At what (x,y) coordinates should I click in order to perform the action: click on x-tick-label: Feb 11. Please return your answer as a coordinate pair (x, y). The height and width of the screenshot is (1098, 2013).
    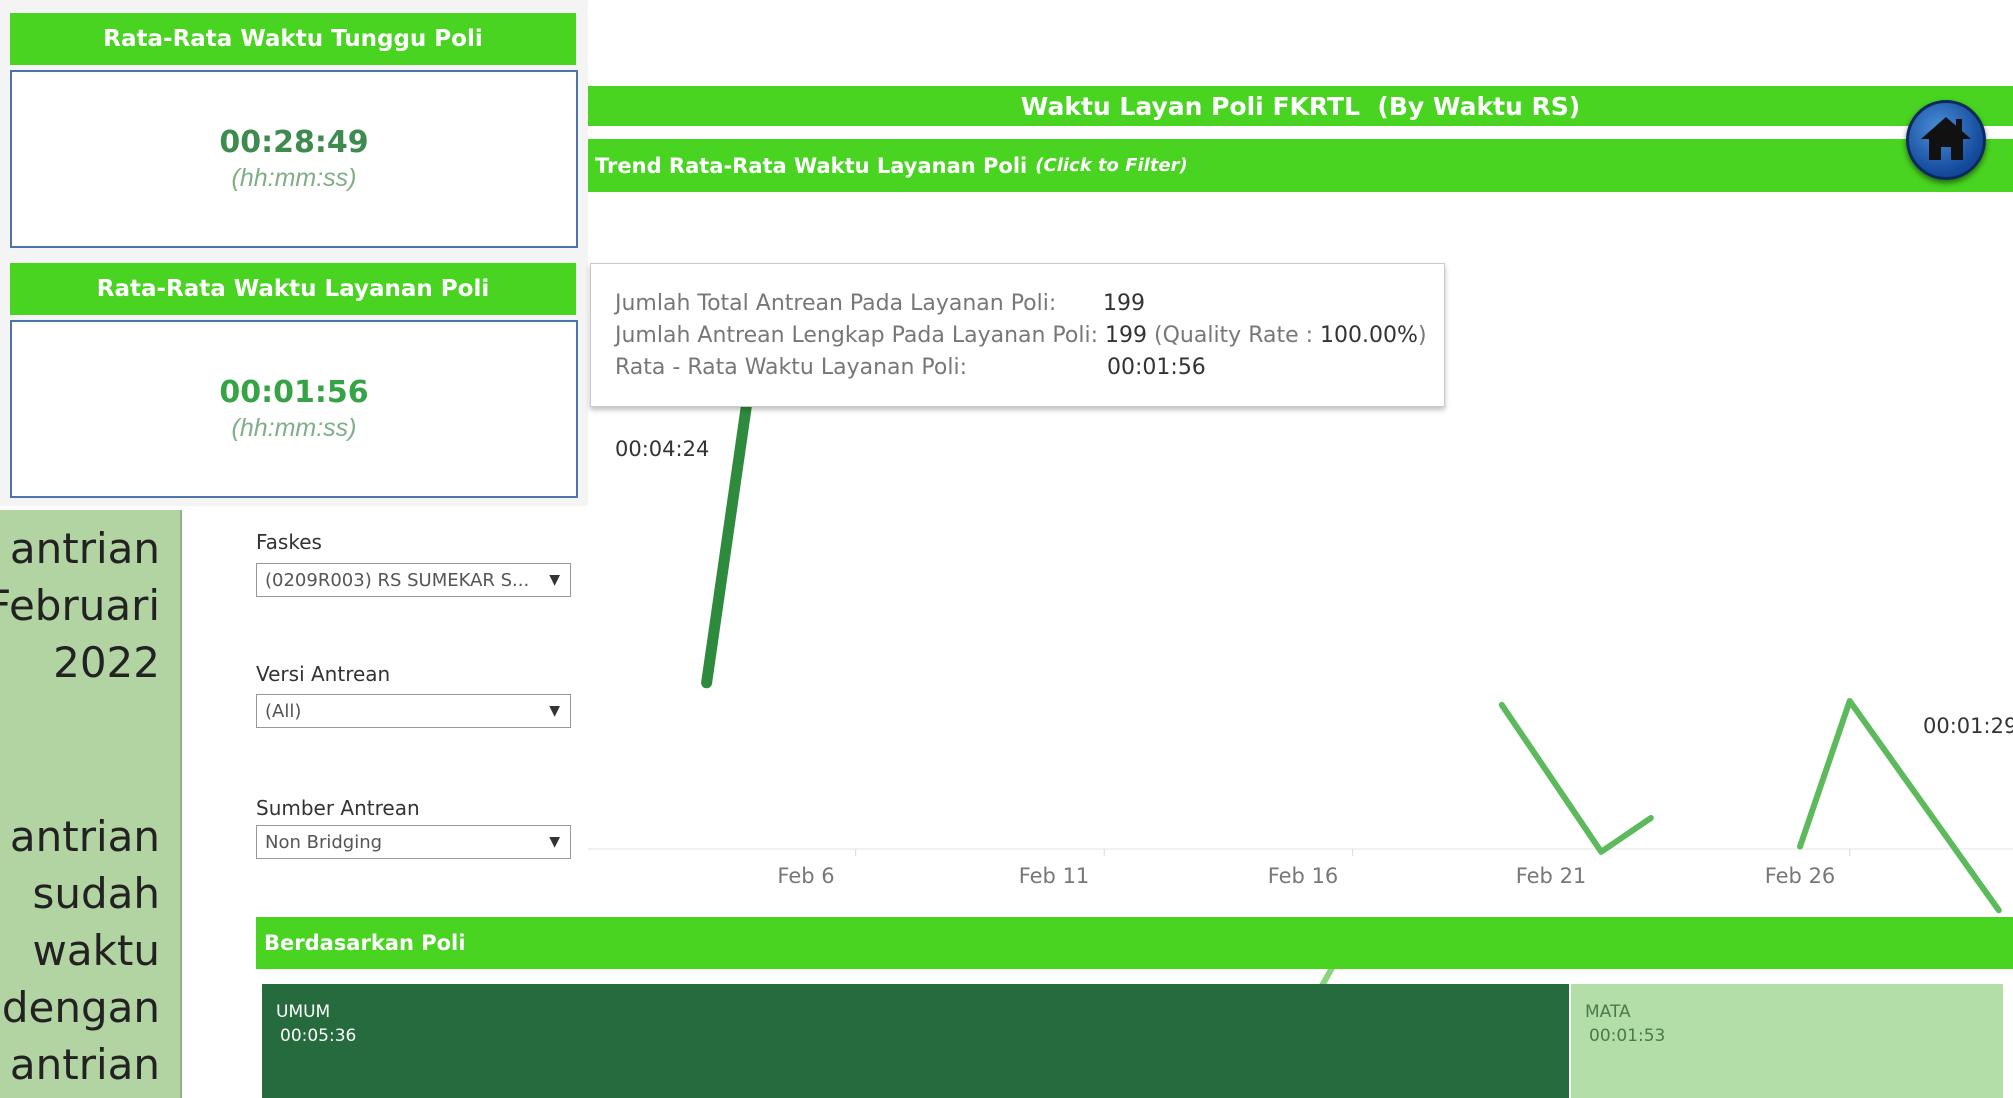
    Looking at the image, I should click on (1054, 876).